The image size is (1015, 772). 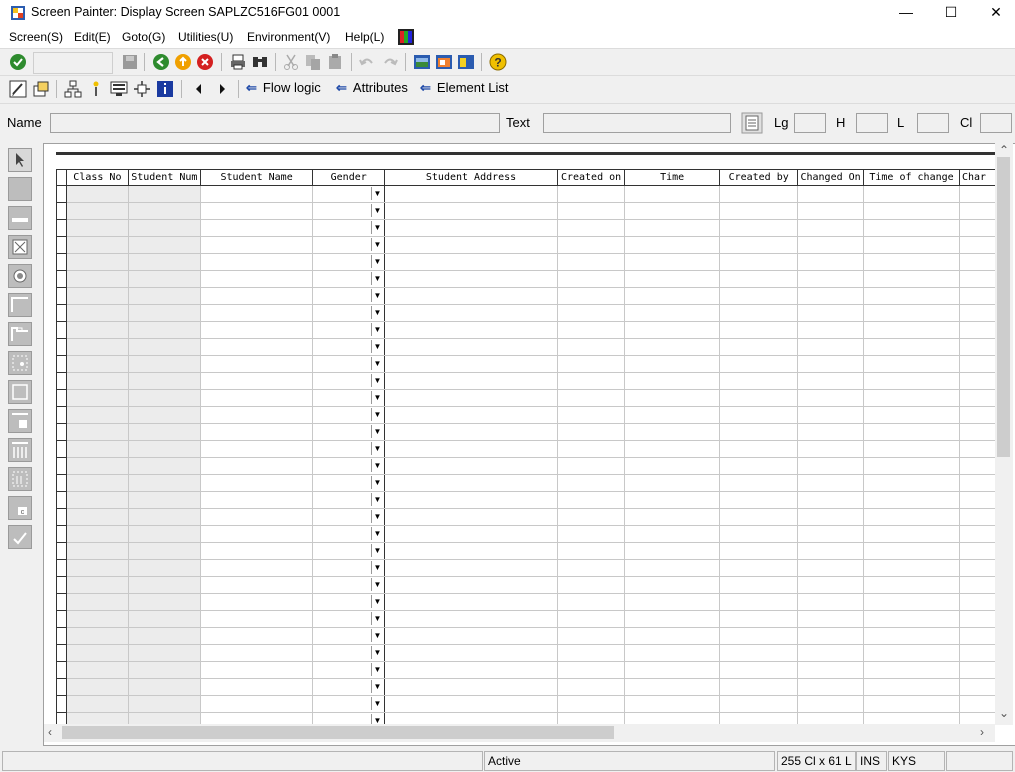 I want to click on layout-screen-icon, so click(x=119, y=89).